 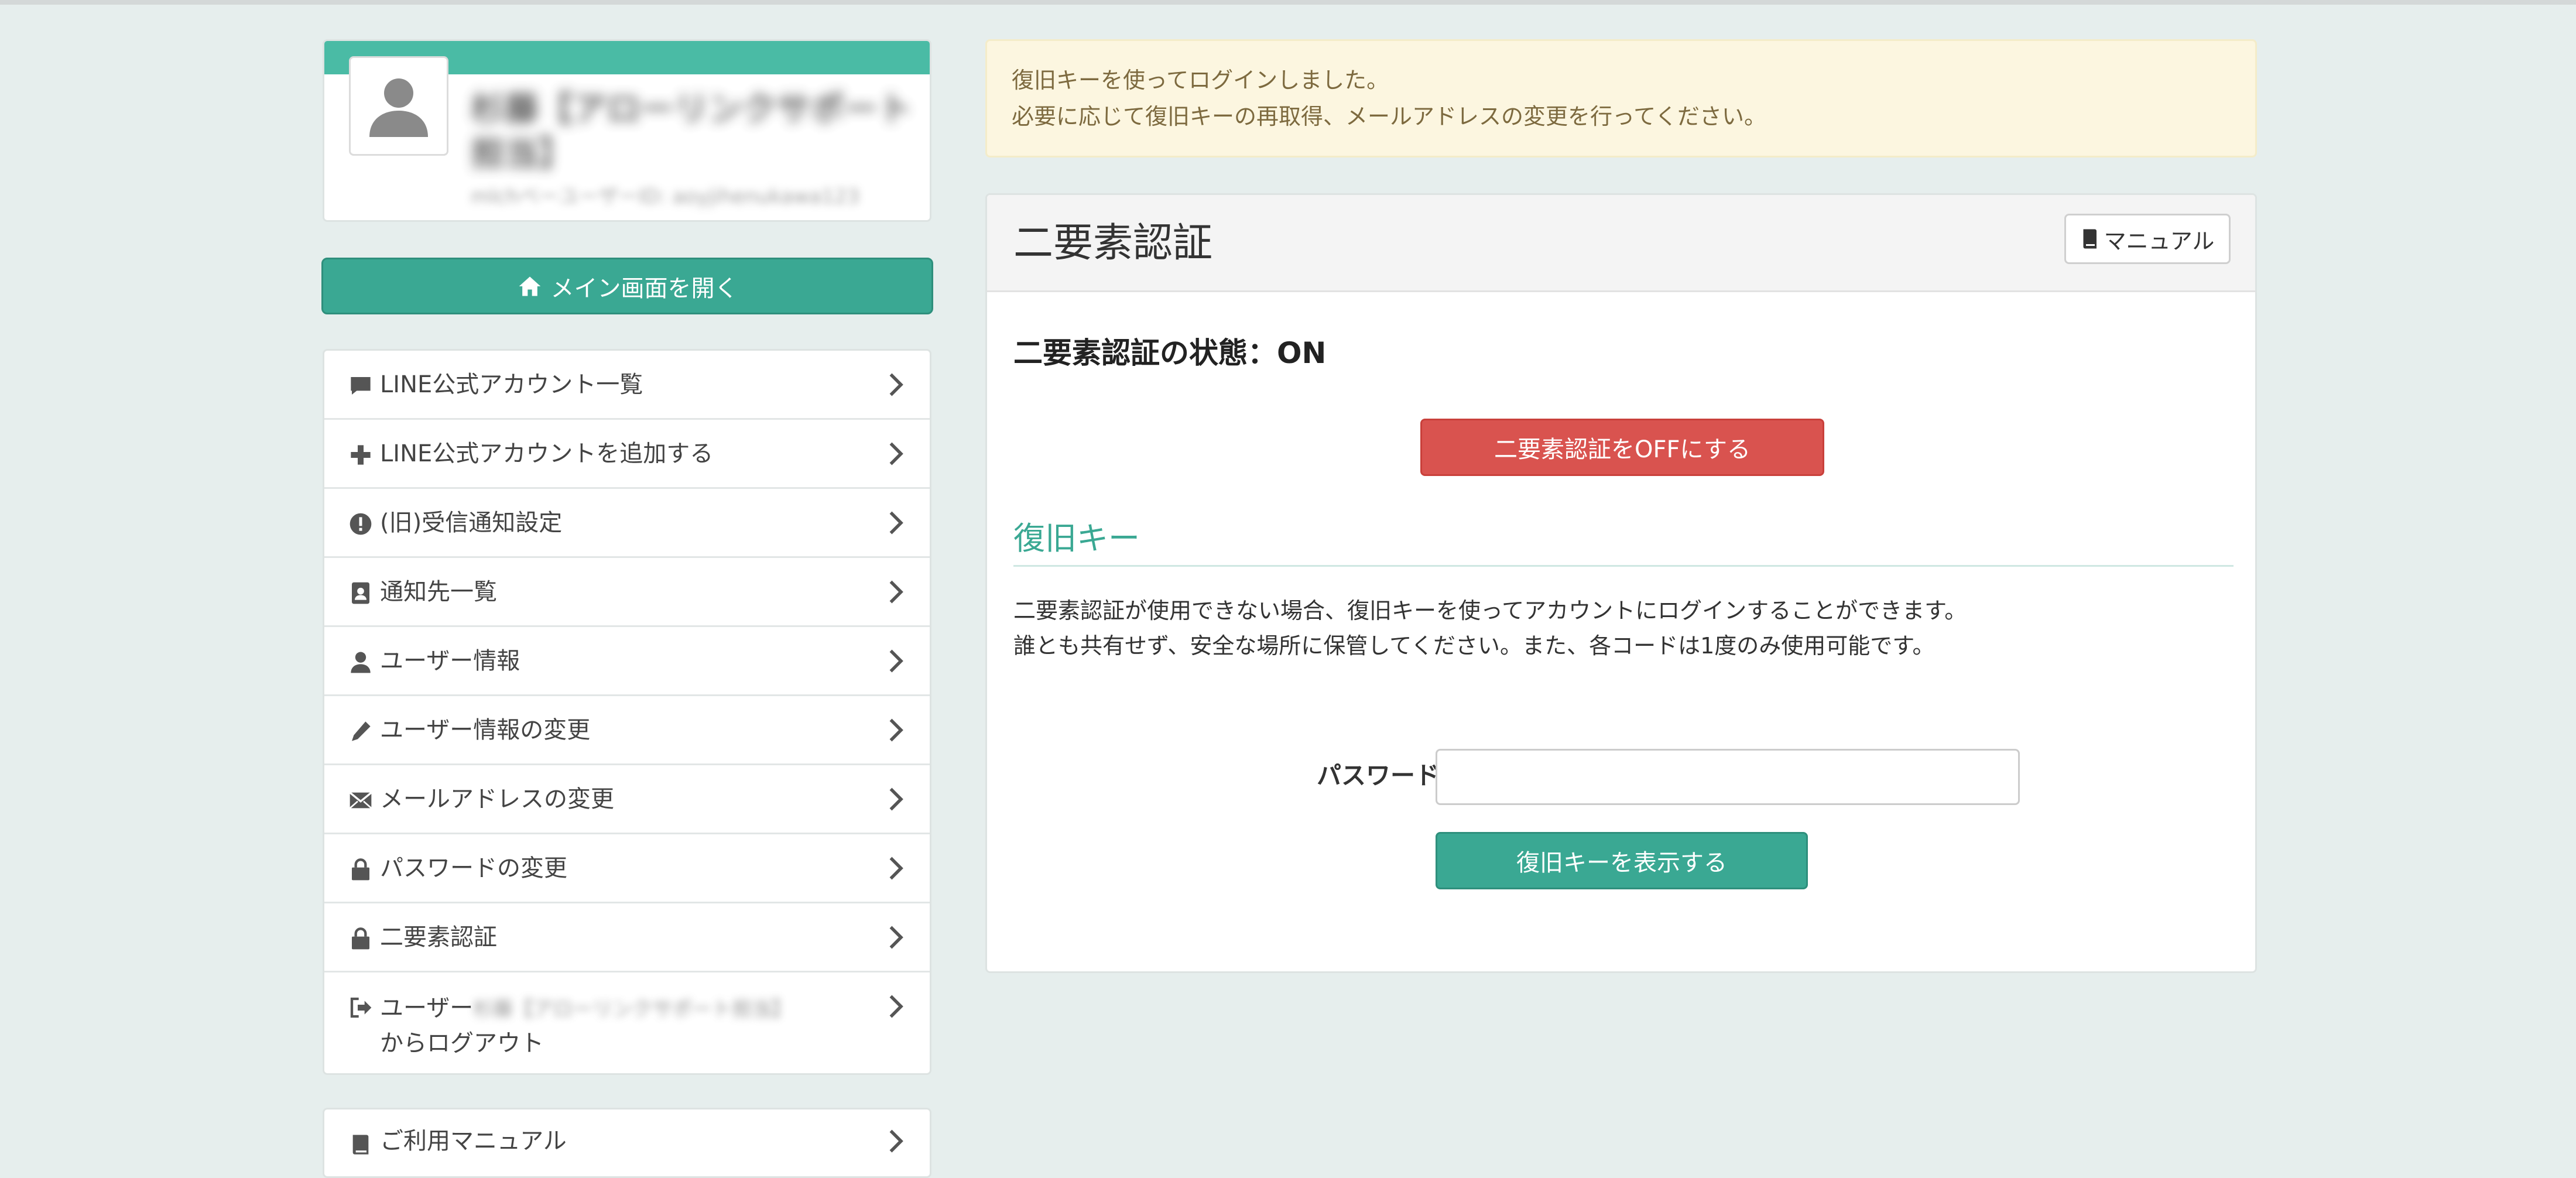 What do you see at coordinates (627, 799) in the screenshot?
I see `sidebar-item-change-email: メールアドレスの変更` at bounding box center [627, 799].